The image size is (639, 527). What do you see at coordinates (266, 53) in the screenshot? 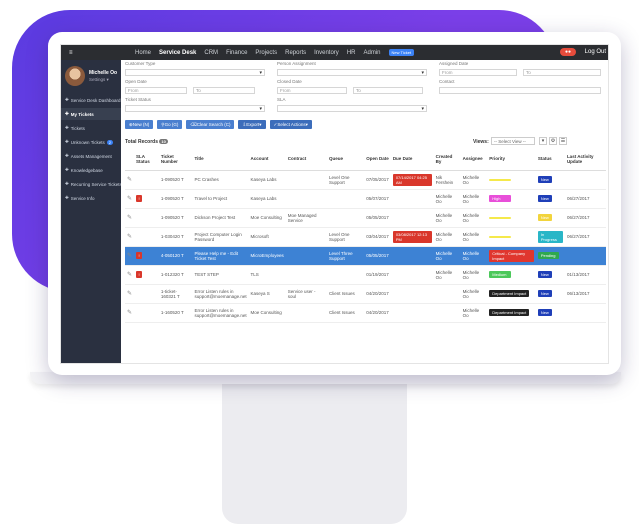
I see `nav-item-projects: Projects` at bounding box center [266, 53].